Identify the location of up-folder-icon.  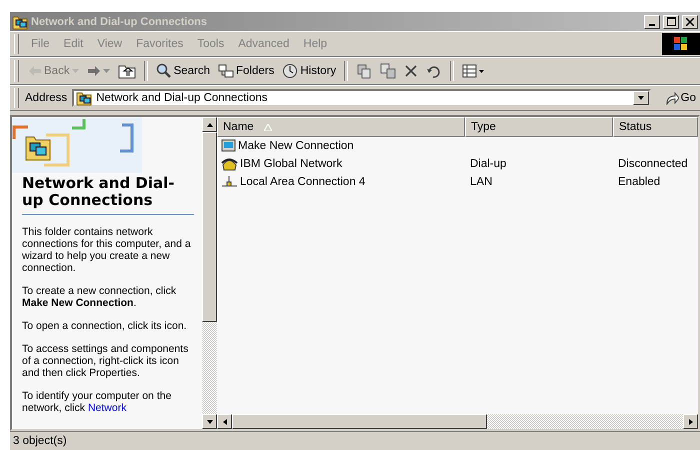
(127, 71).